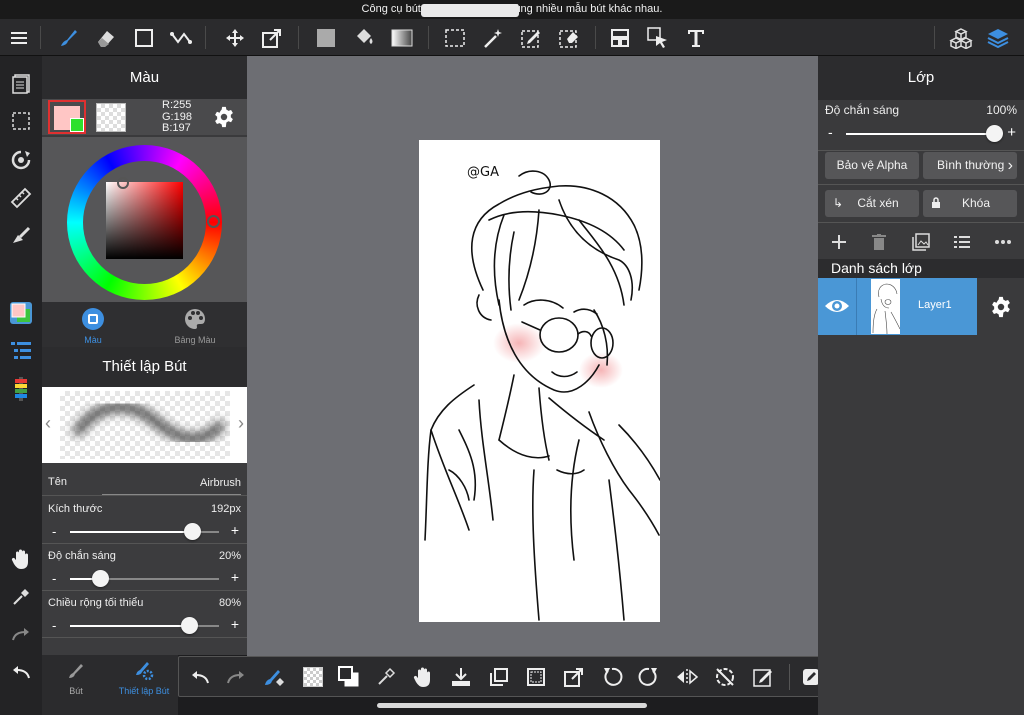  What do you see at coordinates (970, 203) in the screenshot?
I see `lock-button: Khóa` at bounding box center [970, 203].